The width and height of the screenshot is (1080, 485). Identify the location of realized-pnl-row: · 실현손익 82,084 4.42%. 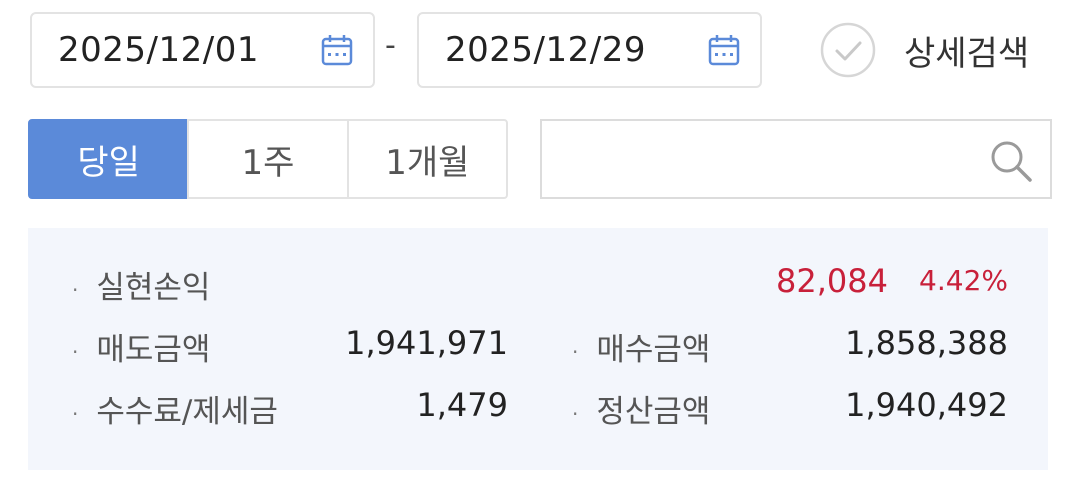
(538, 287).